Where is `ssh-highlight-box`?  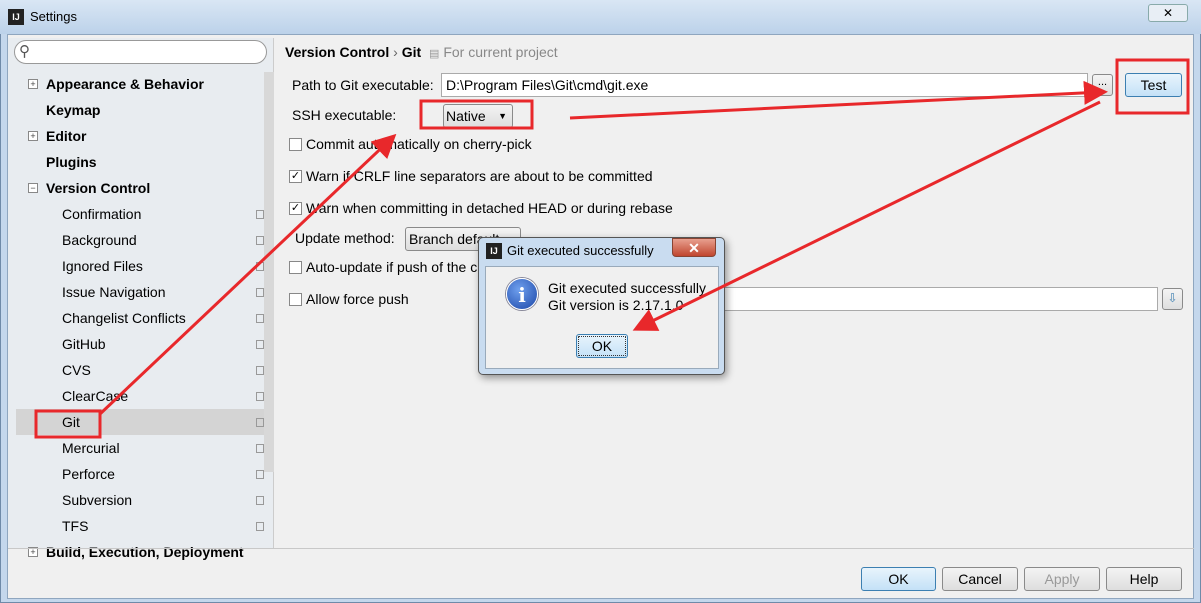
ssh-highlight-box is located at coordinates (476, 114).